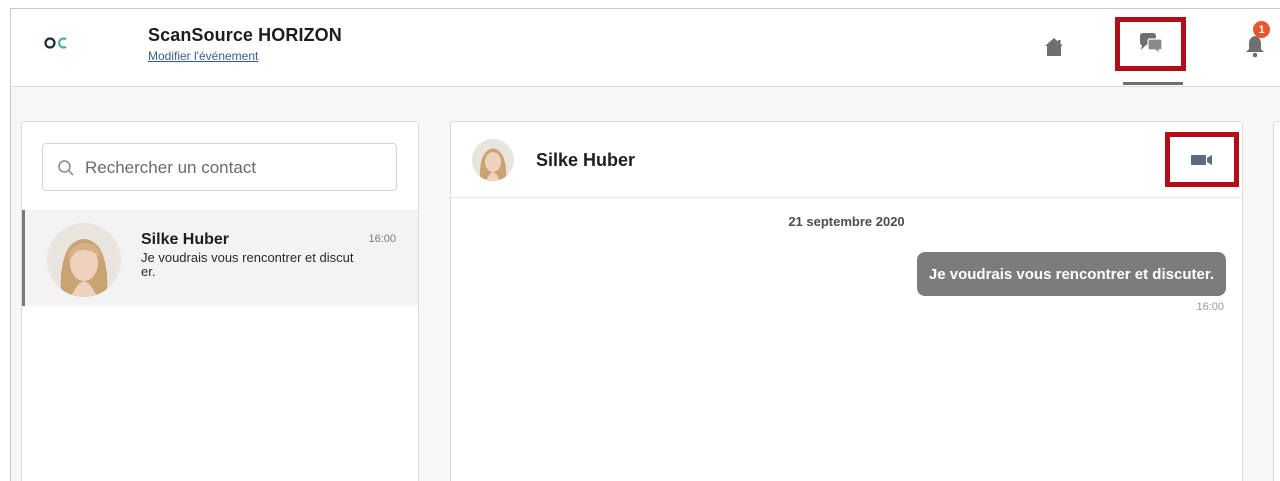  I want to click on active-tab-indicator, so click(1153, 83).